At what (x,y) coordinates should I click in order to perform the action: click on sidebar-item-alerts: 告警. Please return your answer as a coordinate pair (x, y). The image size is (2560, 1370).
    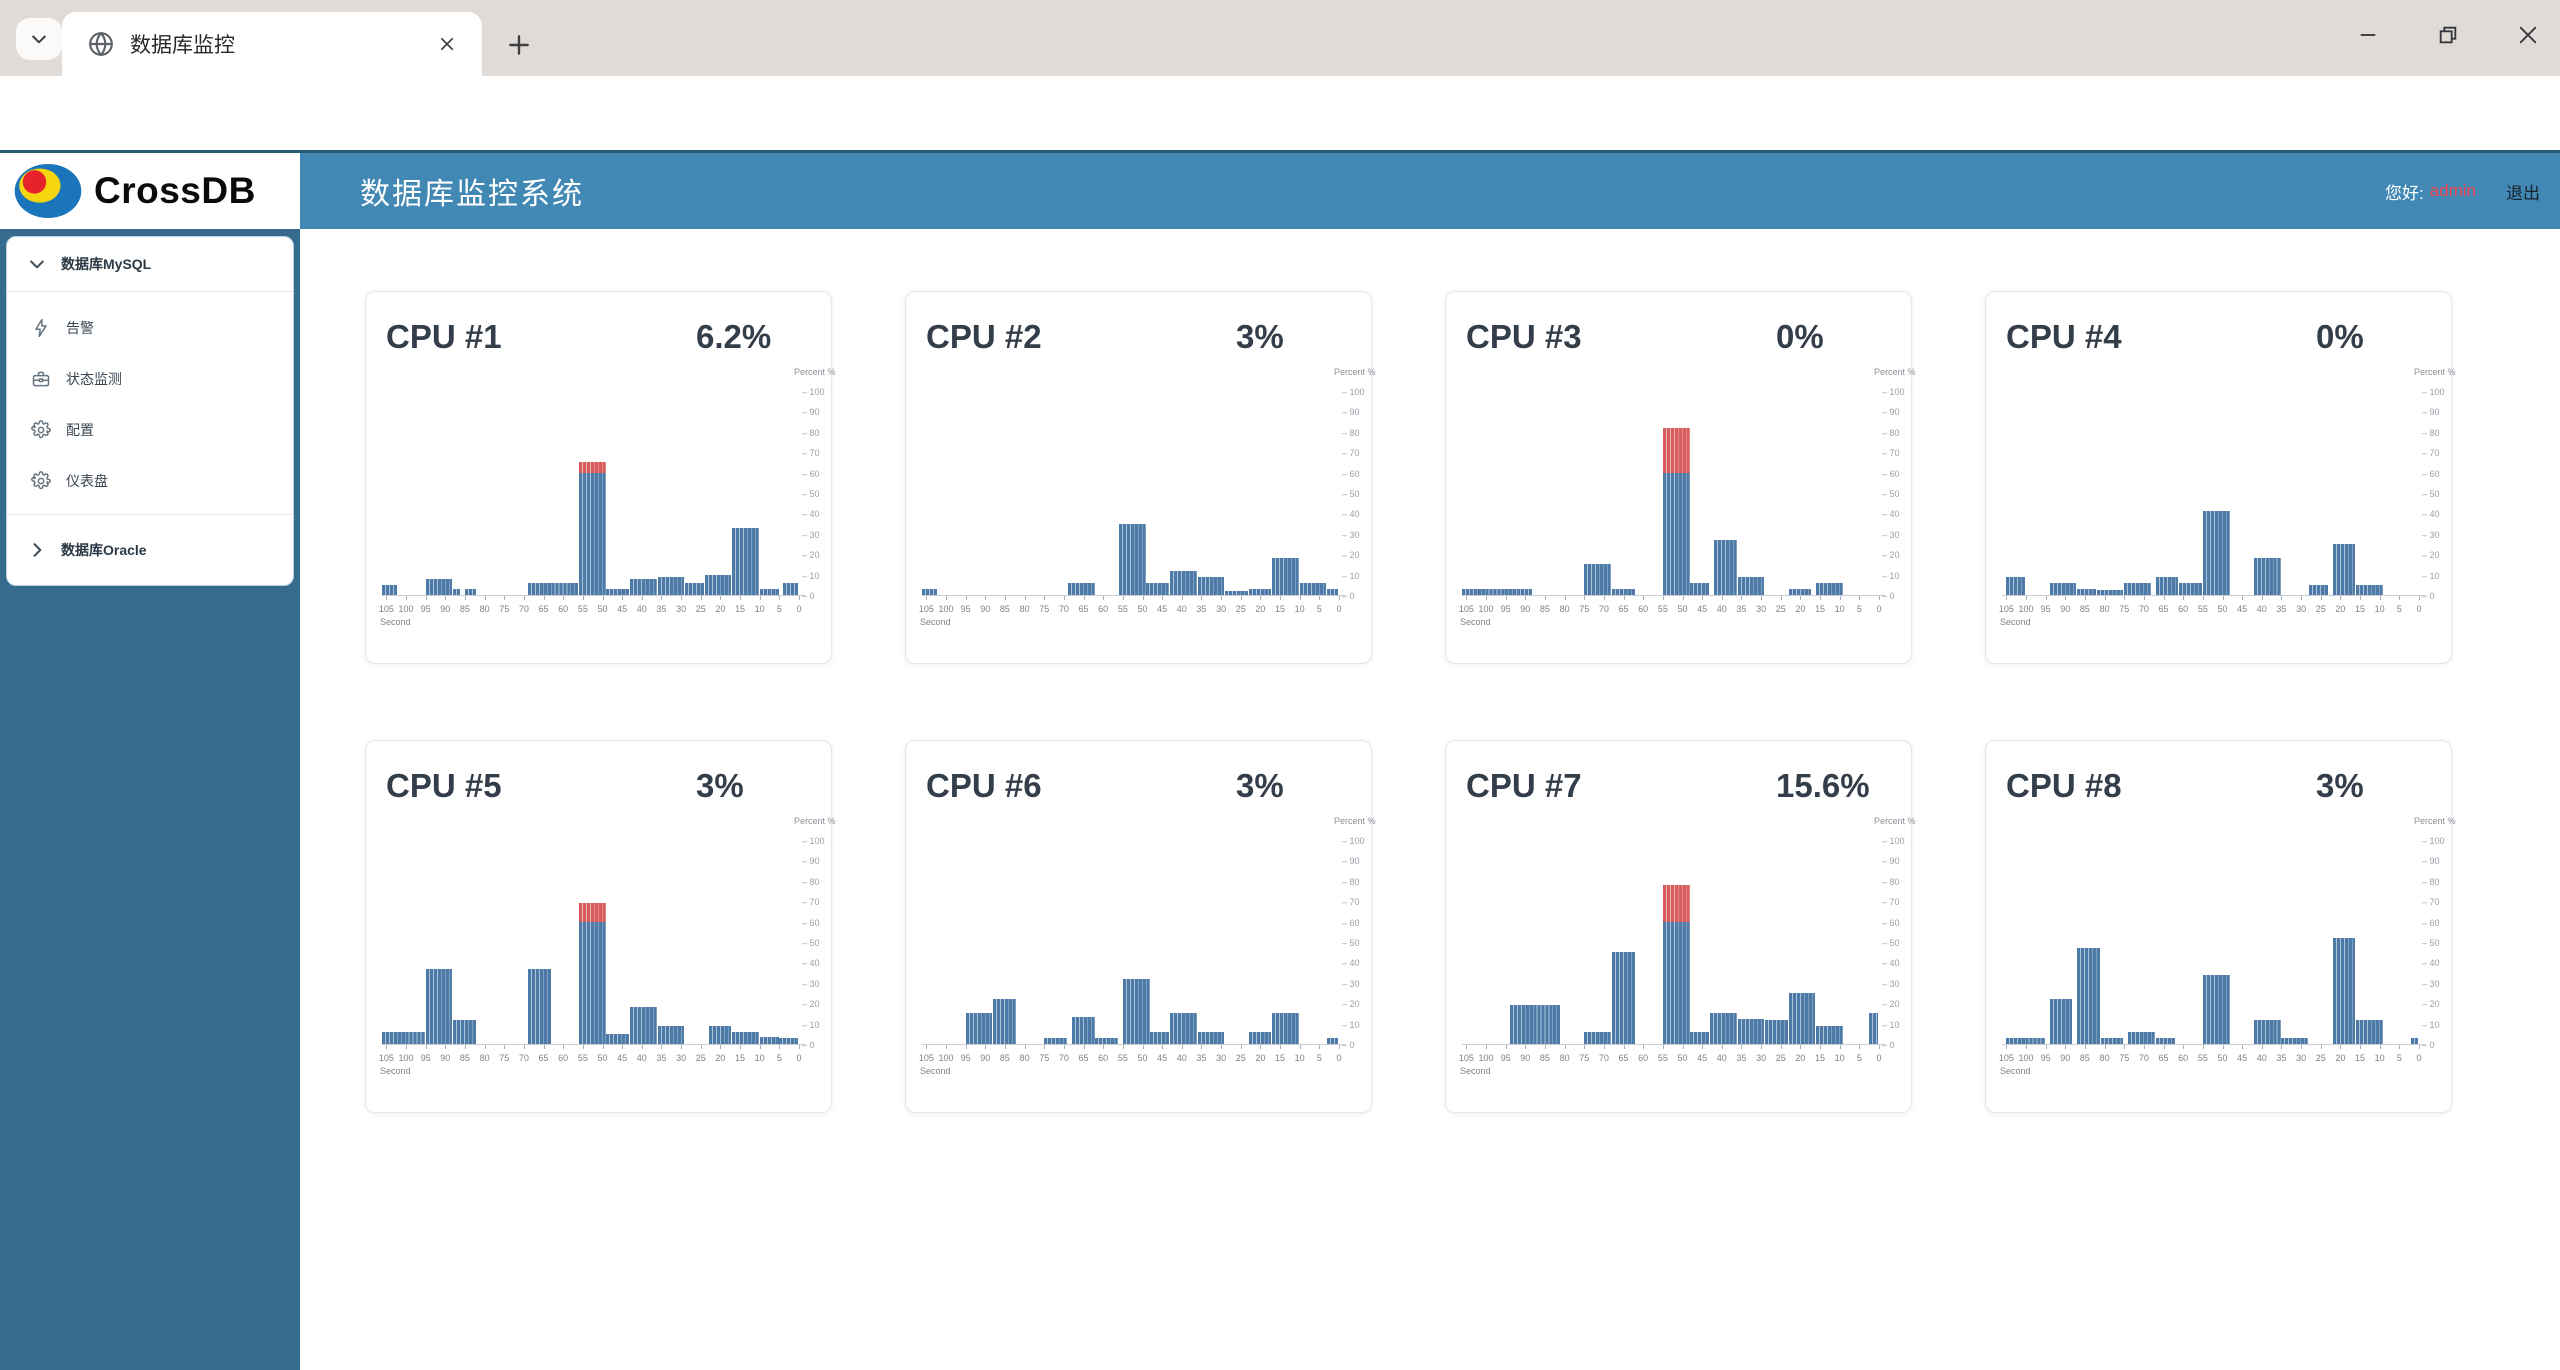
    Looking at the image, I should click on (150, 327).